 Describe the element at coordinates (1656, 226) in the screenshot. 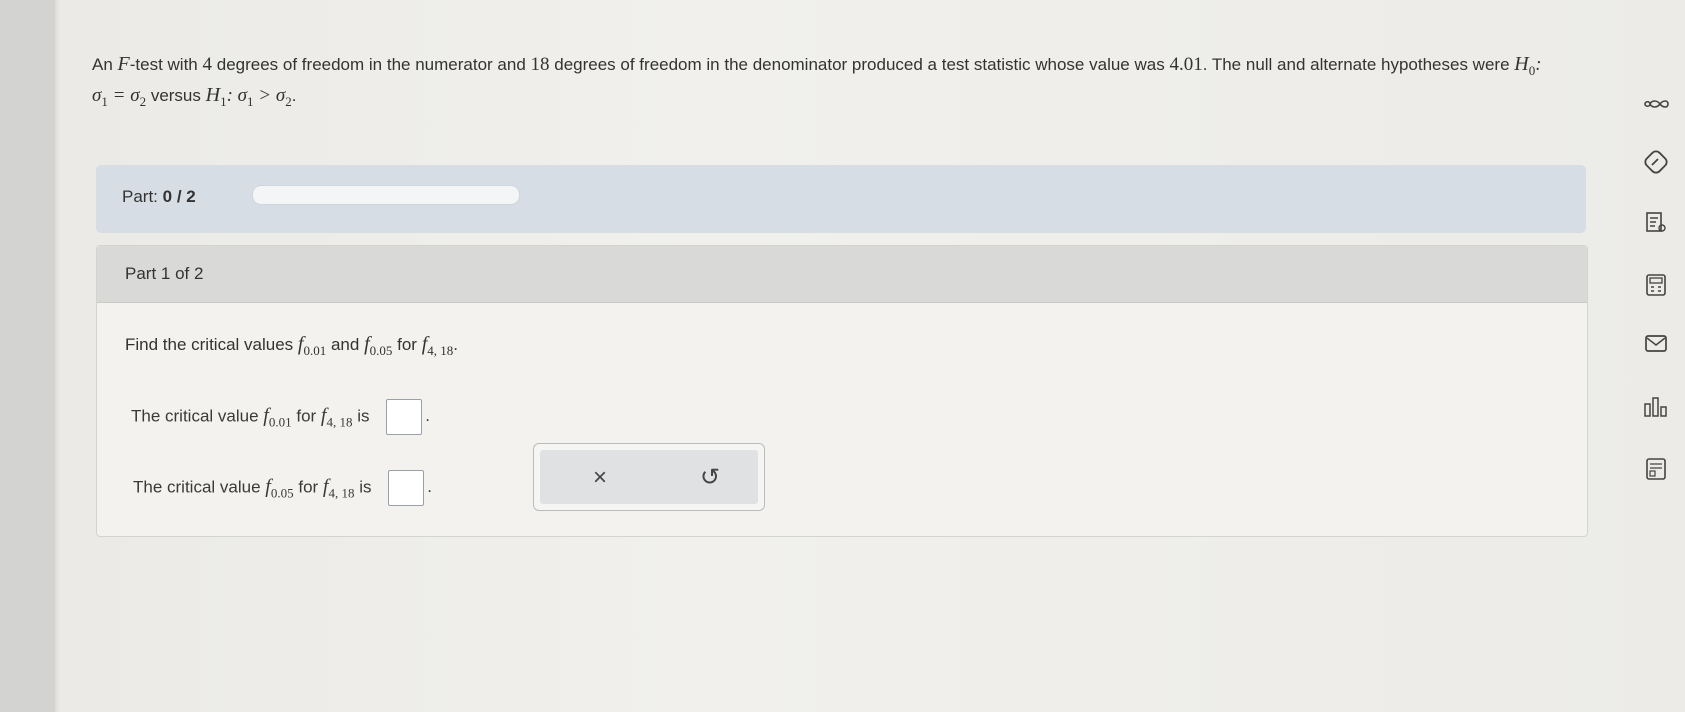

I see `notes-icon` at that location.